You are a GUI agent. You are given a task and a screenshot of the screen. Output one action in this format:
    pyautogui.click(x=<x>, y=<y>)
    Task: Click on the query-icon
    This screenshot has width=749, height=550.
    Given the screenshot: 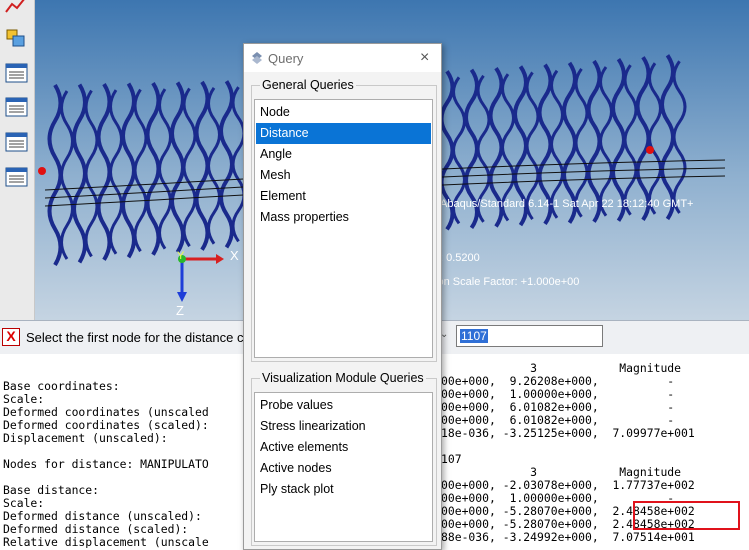 What is the action you would take?
    pyautogui.click(x=257, y=58)
    